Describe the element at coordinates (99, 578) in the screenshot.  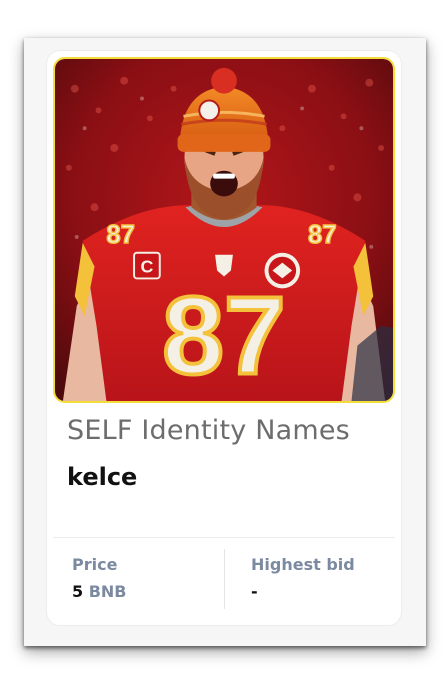
I see `price-section: Price 5 BNB` at that location.